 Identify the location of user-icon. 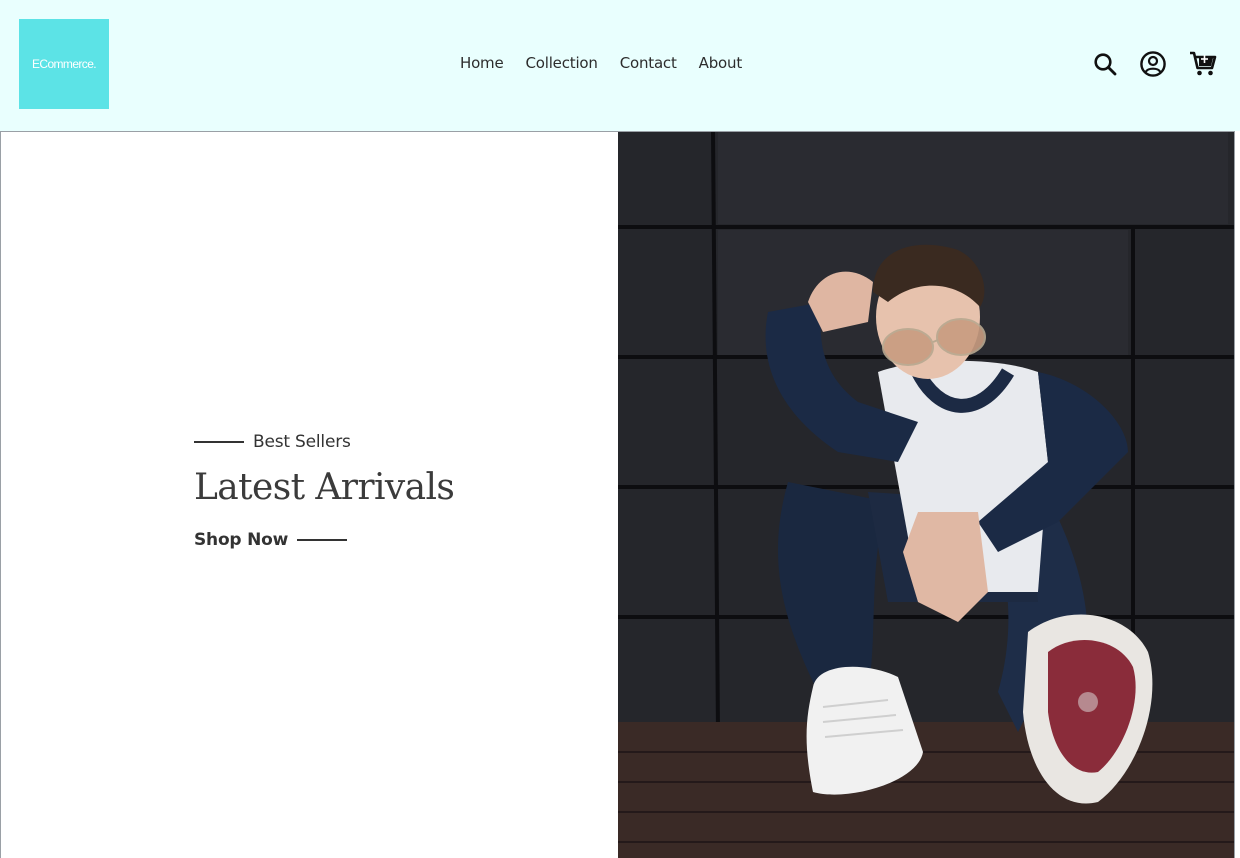
(1153, 64).